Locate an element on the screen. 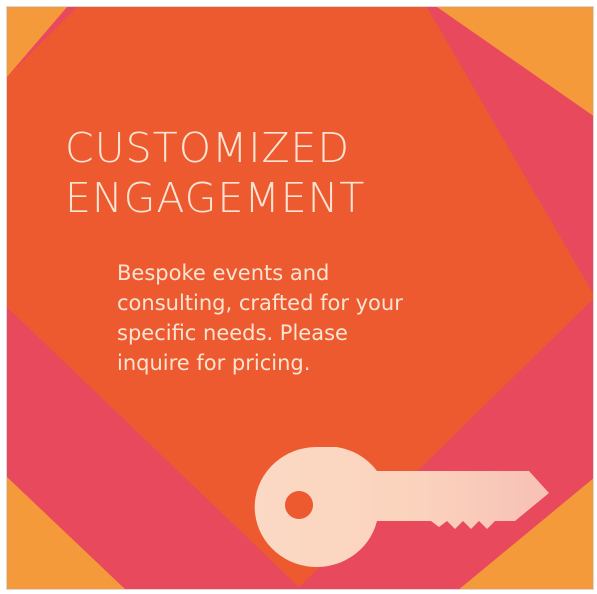  description-line-3: specific needs. Please is located at coordinates (232, 333).